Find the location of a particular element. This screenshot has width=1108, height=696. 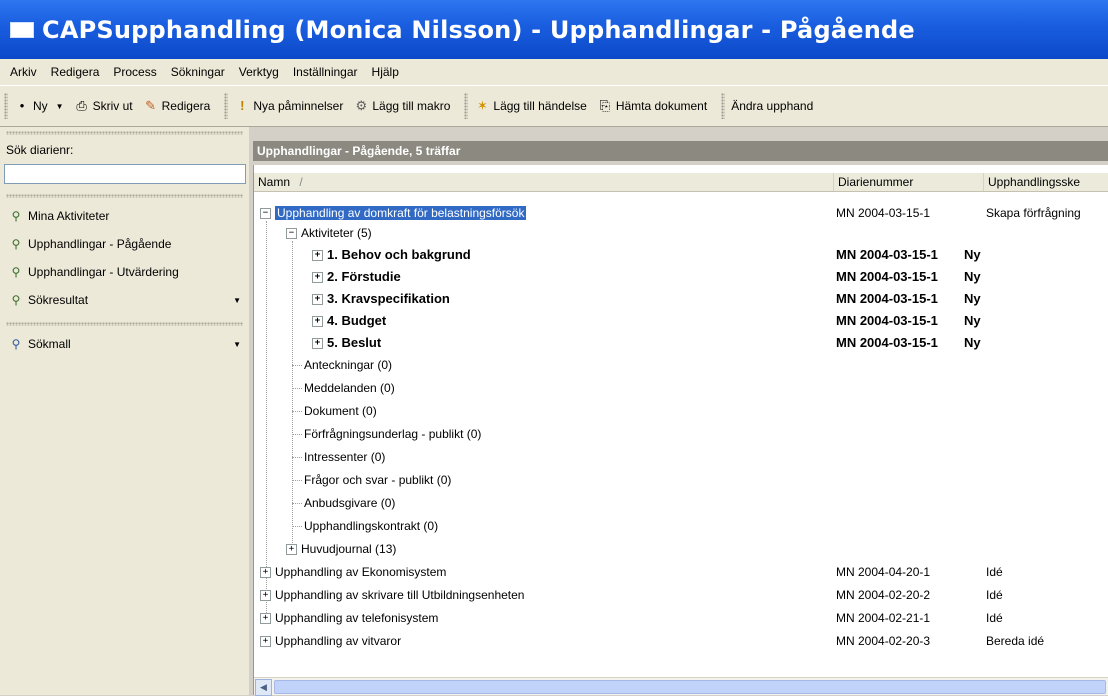

tree-cell: Upphandlingskontrakt (0) is located at coordinates (365, 526).